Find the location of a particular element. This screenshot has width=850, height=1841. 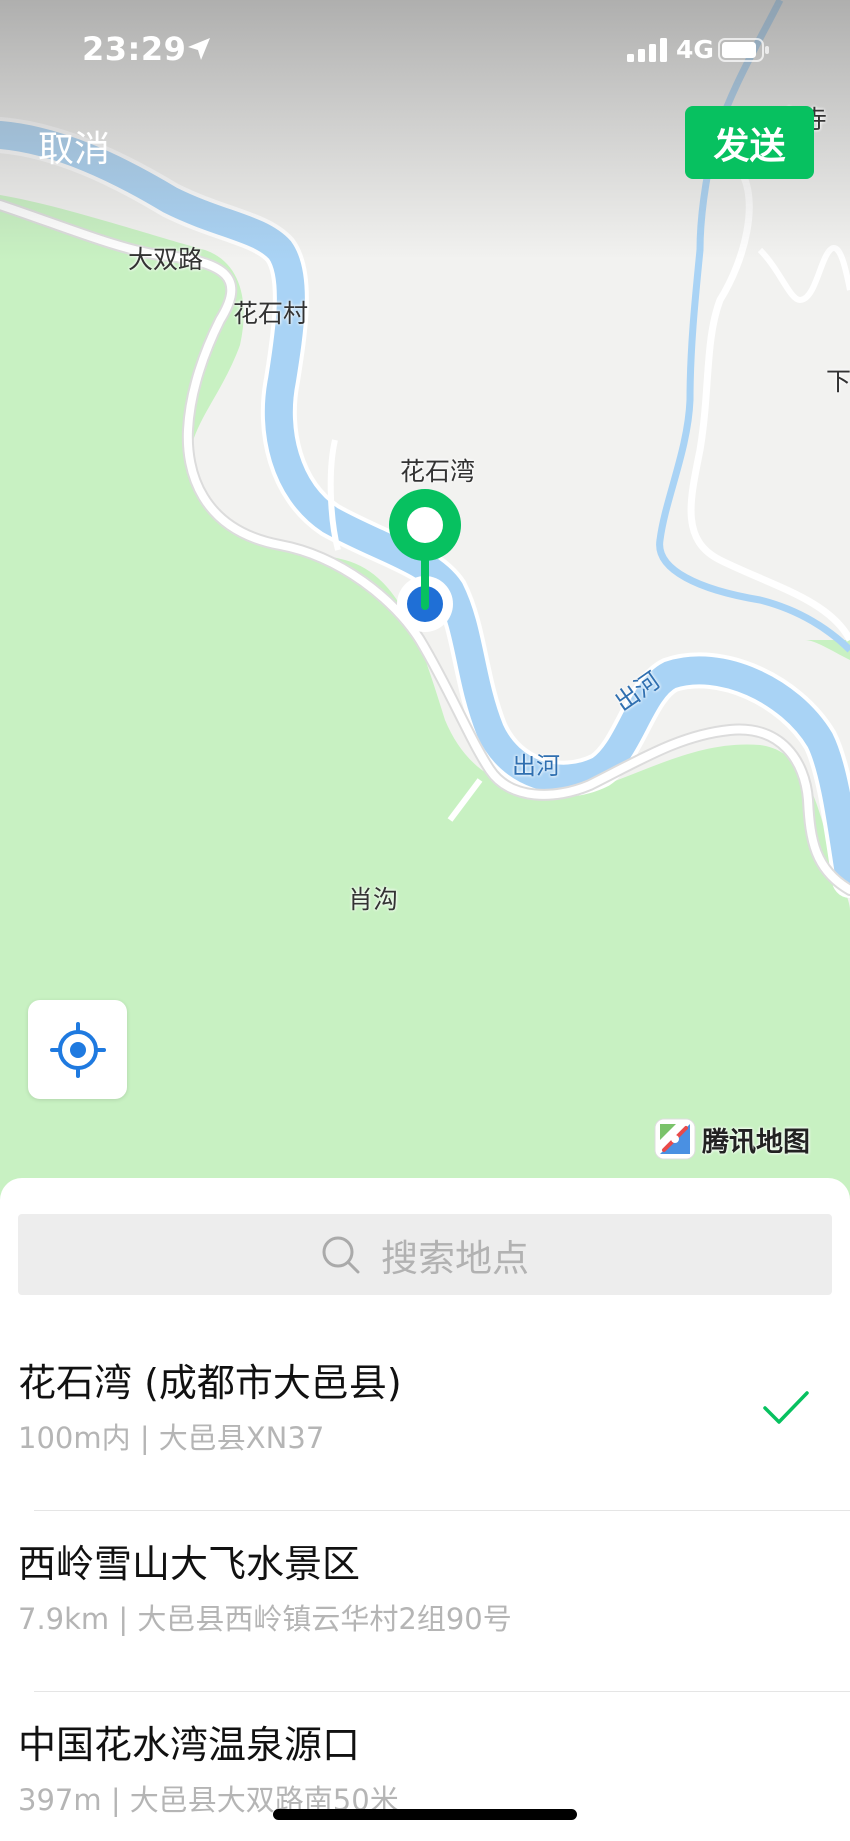

crosshair-icon is located at coordinates (77, 1049).